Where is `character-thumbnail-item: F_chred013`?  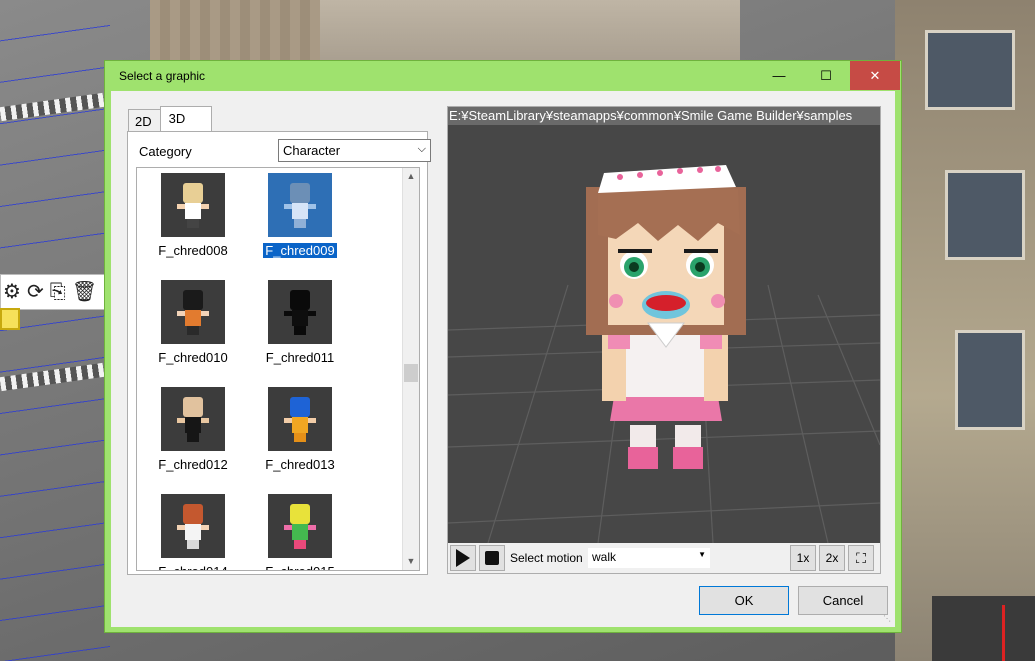
character-thumbnail-item: F_chred013 is located at coordinates (305, 437).